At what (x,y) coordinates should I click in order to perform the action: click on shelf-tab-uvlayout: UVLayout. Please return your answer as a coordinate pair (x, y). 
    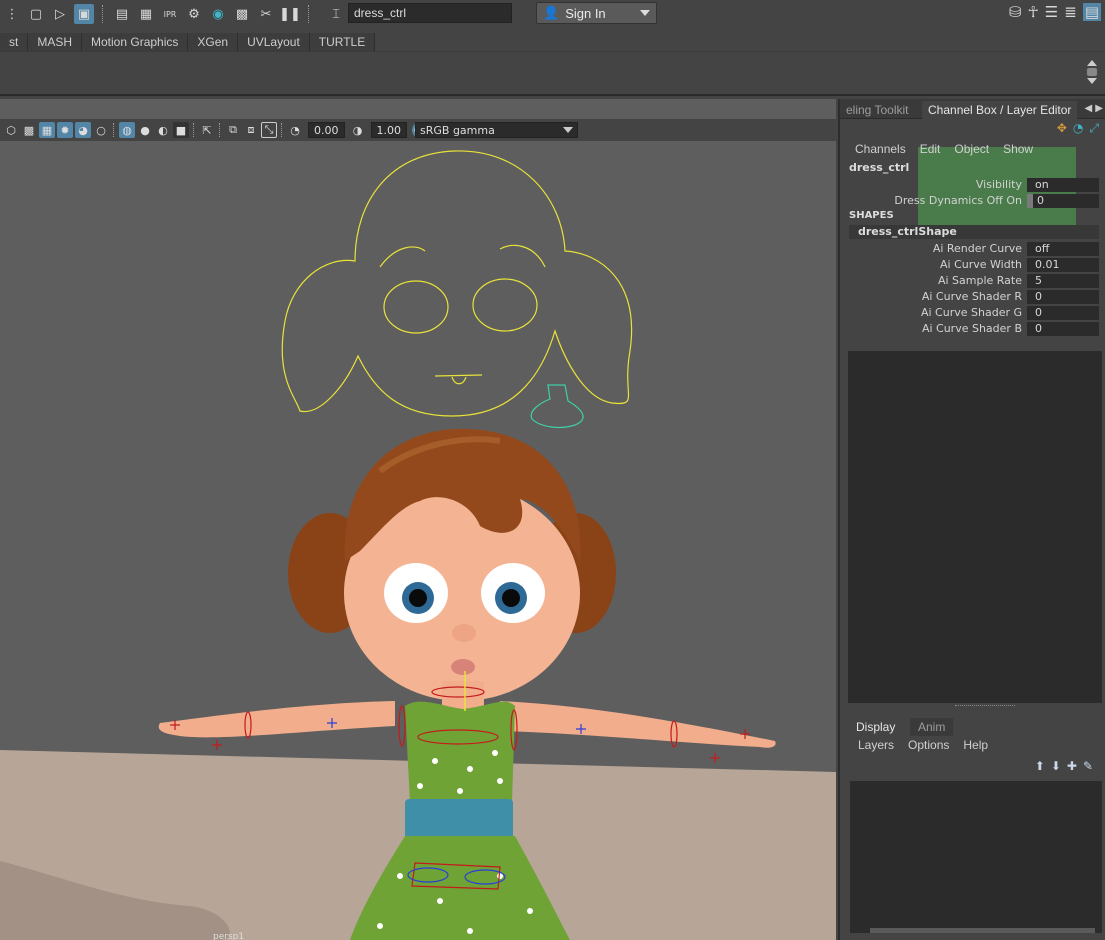
    Looking at the image, I should click on (274, 42).